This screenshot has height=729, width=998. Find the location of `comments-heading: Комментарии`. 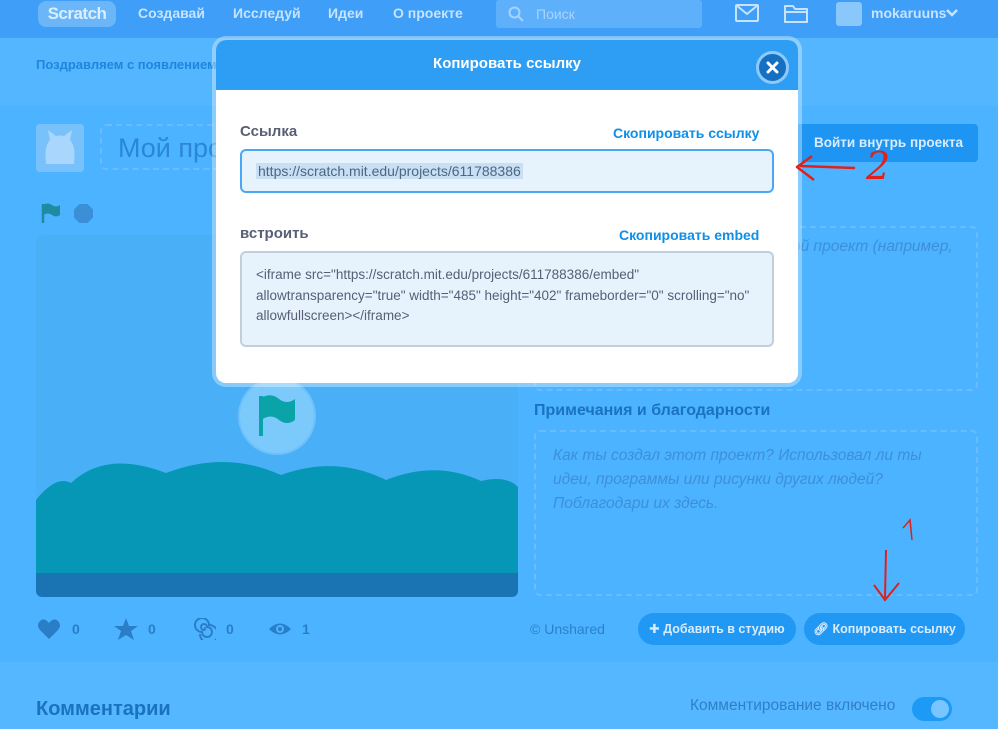

comments-heading: Комментарии is located at coordinates (103, 709).